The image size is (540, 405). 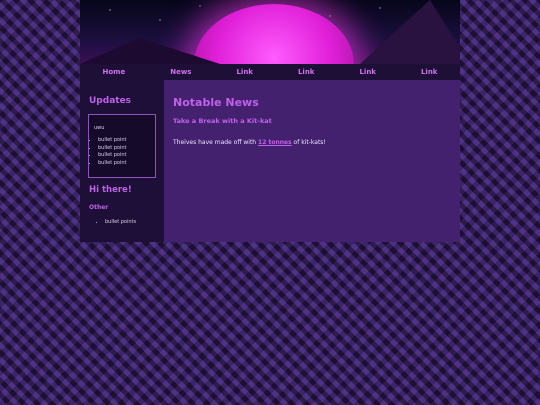 I want to click on updates-title: Updates, so click(x=110, y=101).